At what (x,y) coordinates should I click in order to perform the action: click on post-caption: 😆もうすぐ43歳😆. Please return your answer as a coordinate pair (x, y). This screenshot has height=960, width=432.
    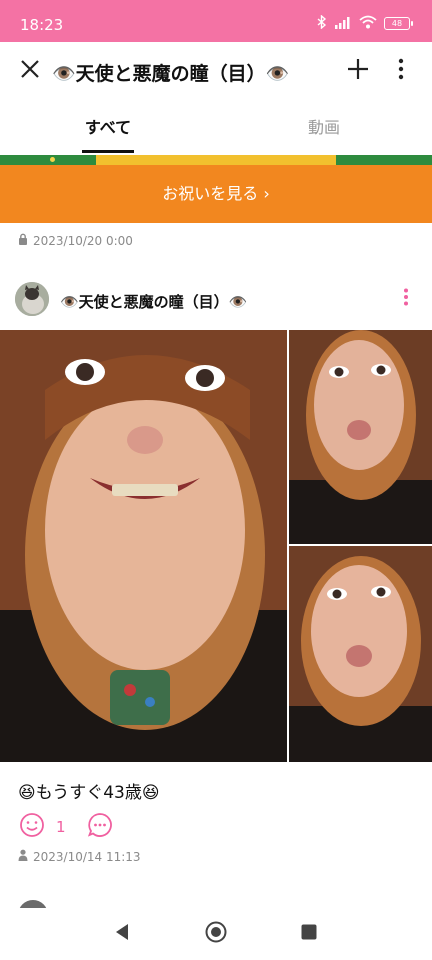
    Looking at the image, I should click on (89, 793).